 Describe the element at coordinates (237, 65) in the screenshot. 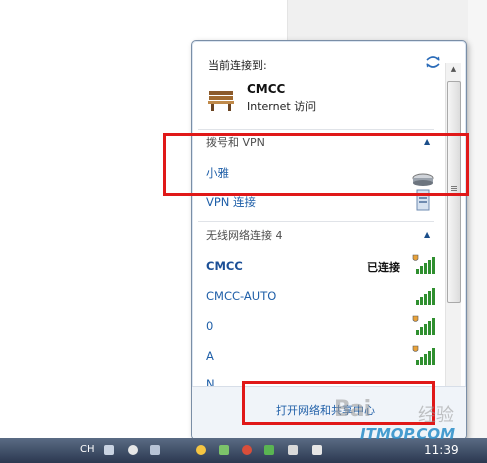

I see `connected-header: 当前连接到:` at that location.